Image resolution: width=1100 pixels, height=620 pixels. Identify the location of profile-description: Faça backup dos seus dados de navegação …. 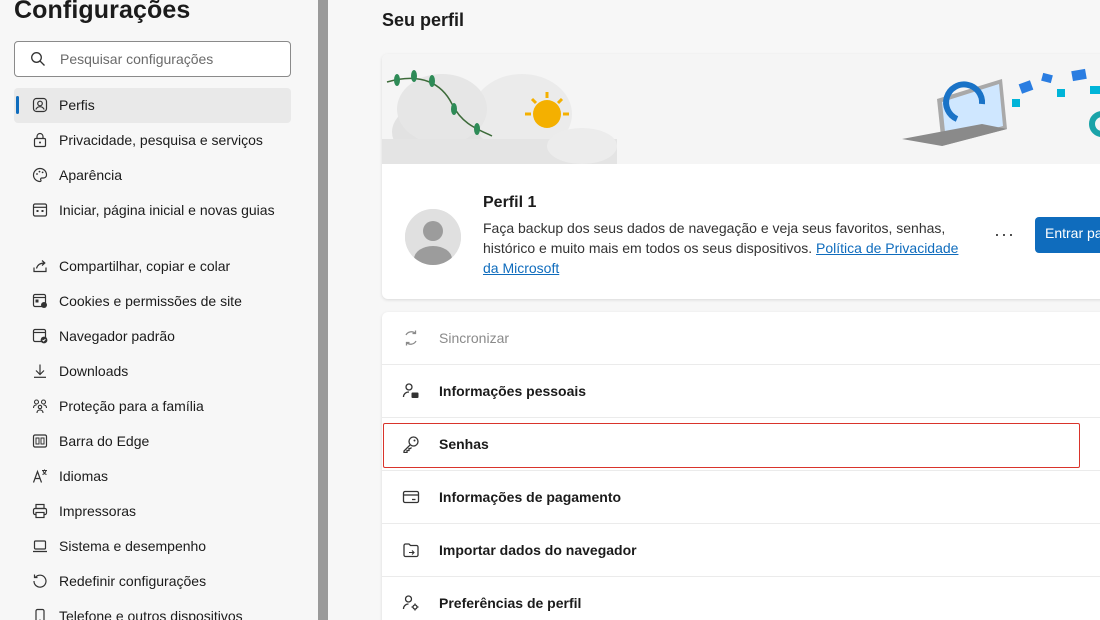
(728, 248).